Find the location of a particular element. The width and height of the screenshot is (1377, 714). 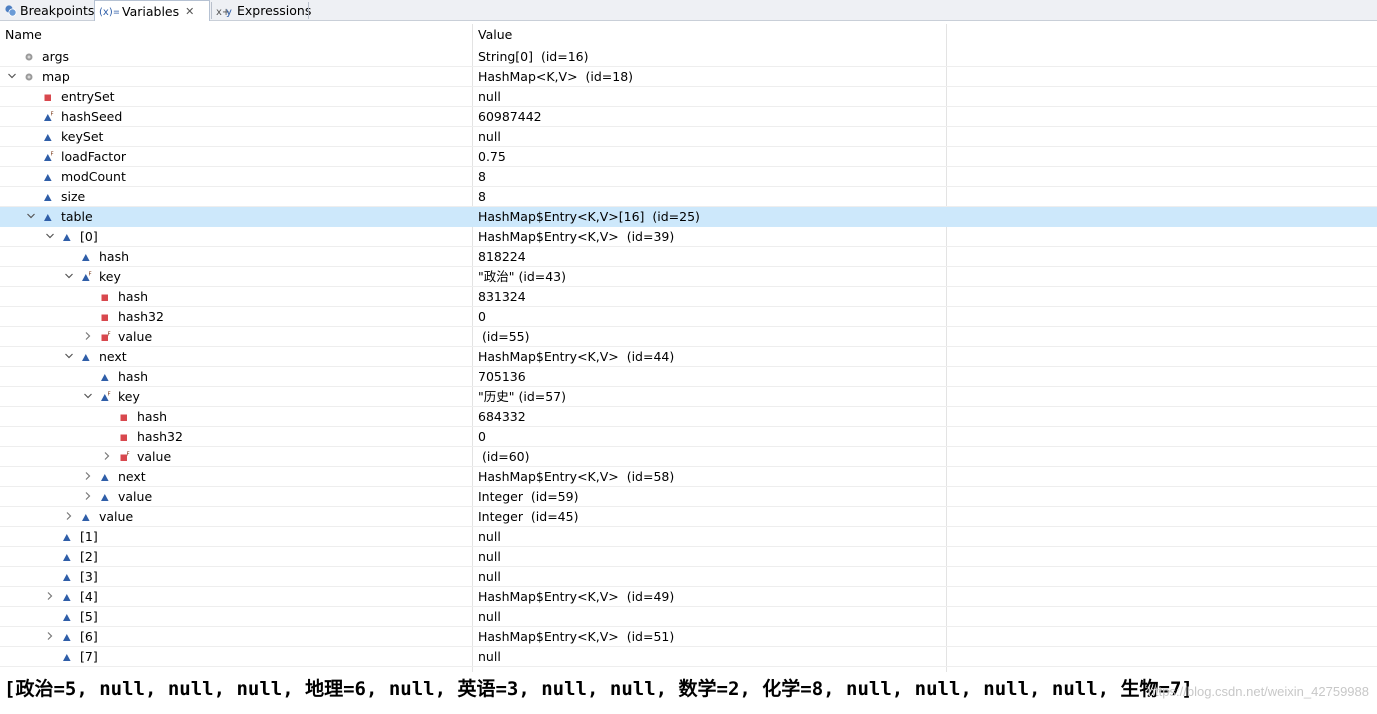

tree-row: [5] null is located at coordinates (688, 617).